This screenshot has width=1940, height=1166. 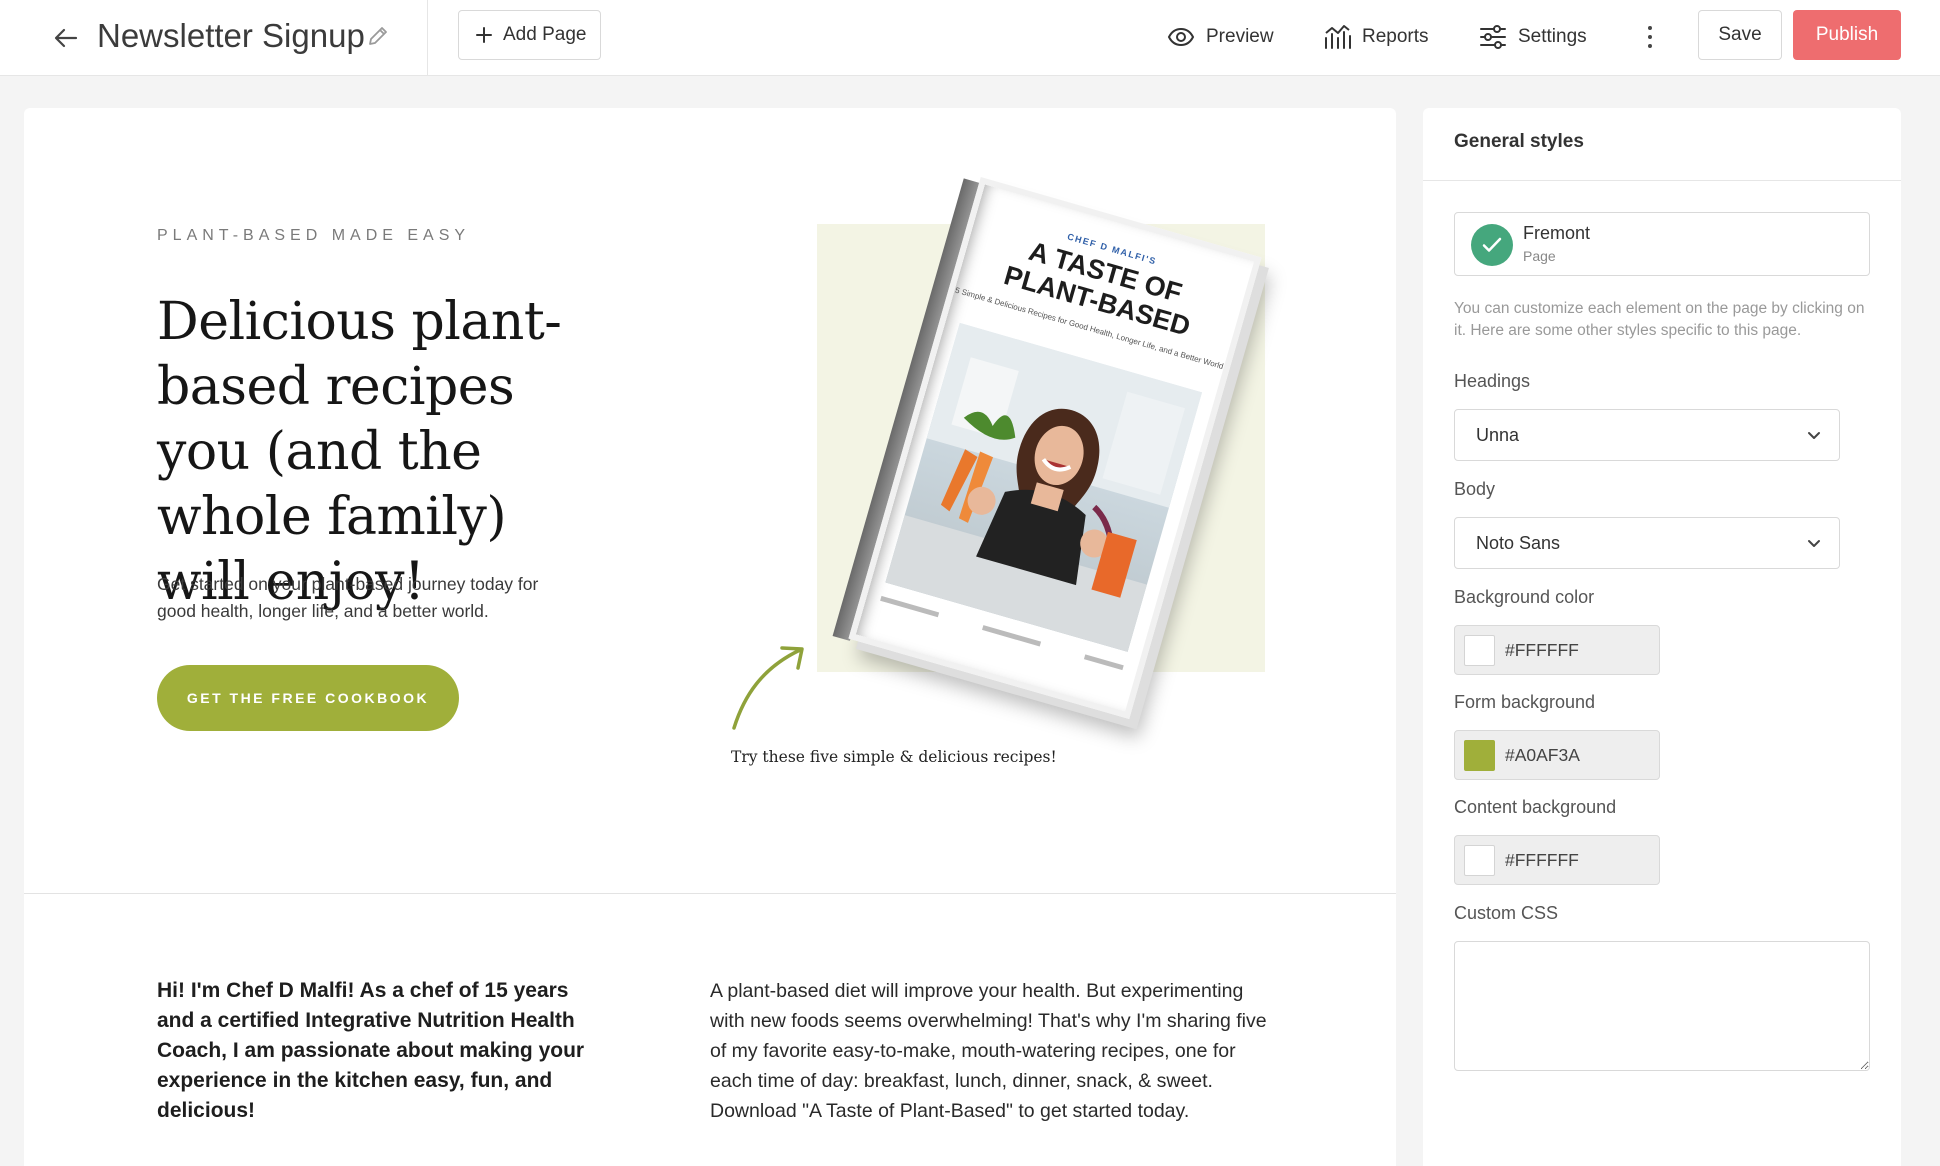 I want to click on reports-label: Reports, so click(x=1395, y=36).